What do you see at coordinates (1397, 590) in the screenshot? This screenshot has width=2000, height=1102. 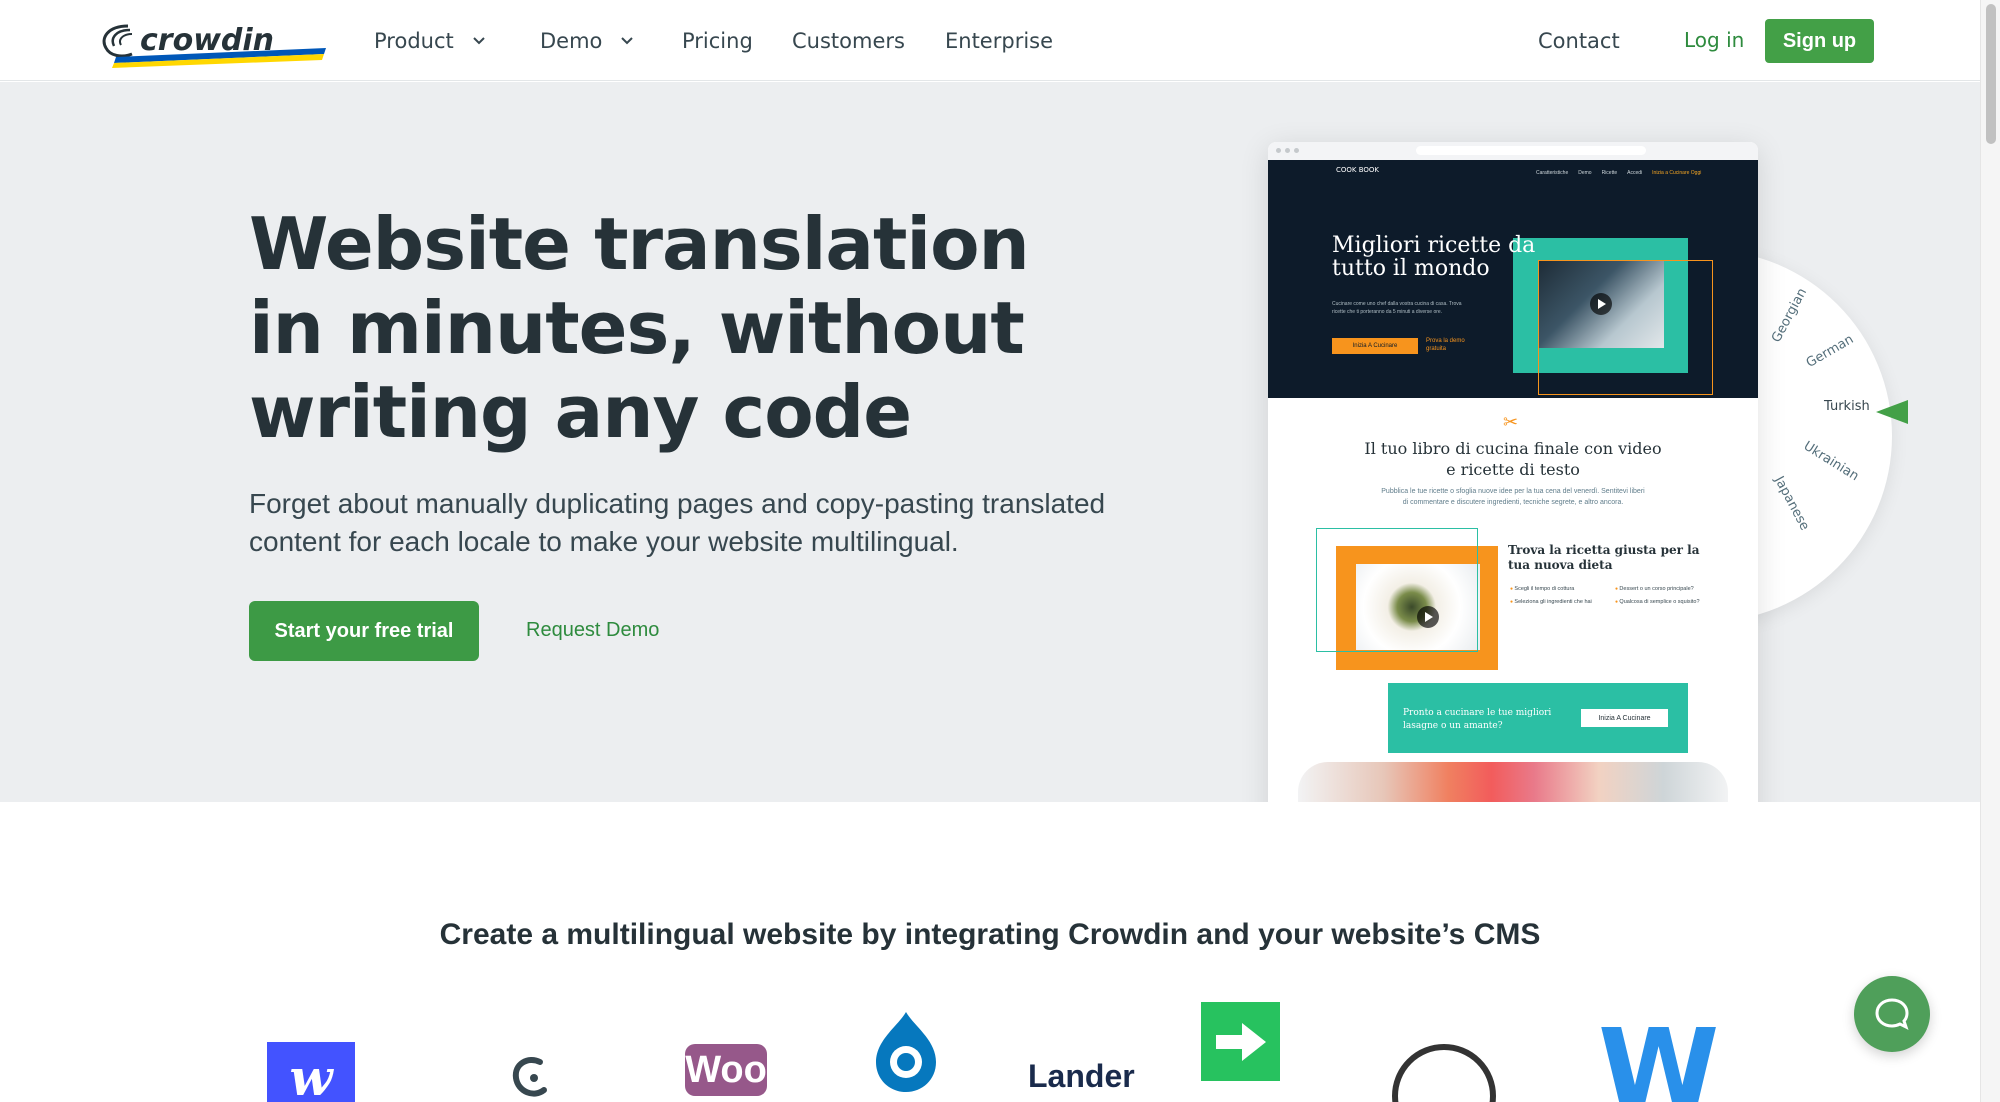 I see `mockup-teal-outline` at bounding box center [1397, 590].